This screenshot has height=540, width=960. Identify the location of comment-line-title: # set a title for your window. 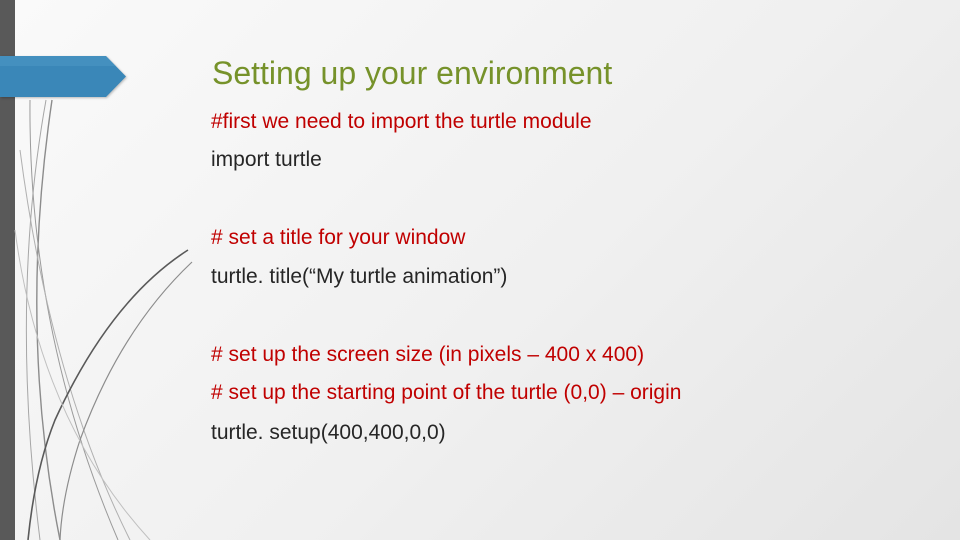
(338, 237).